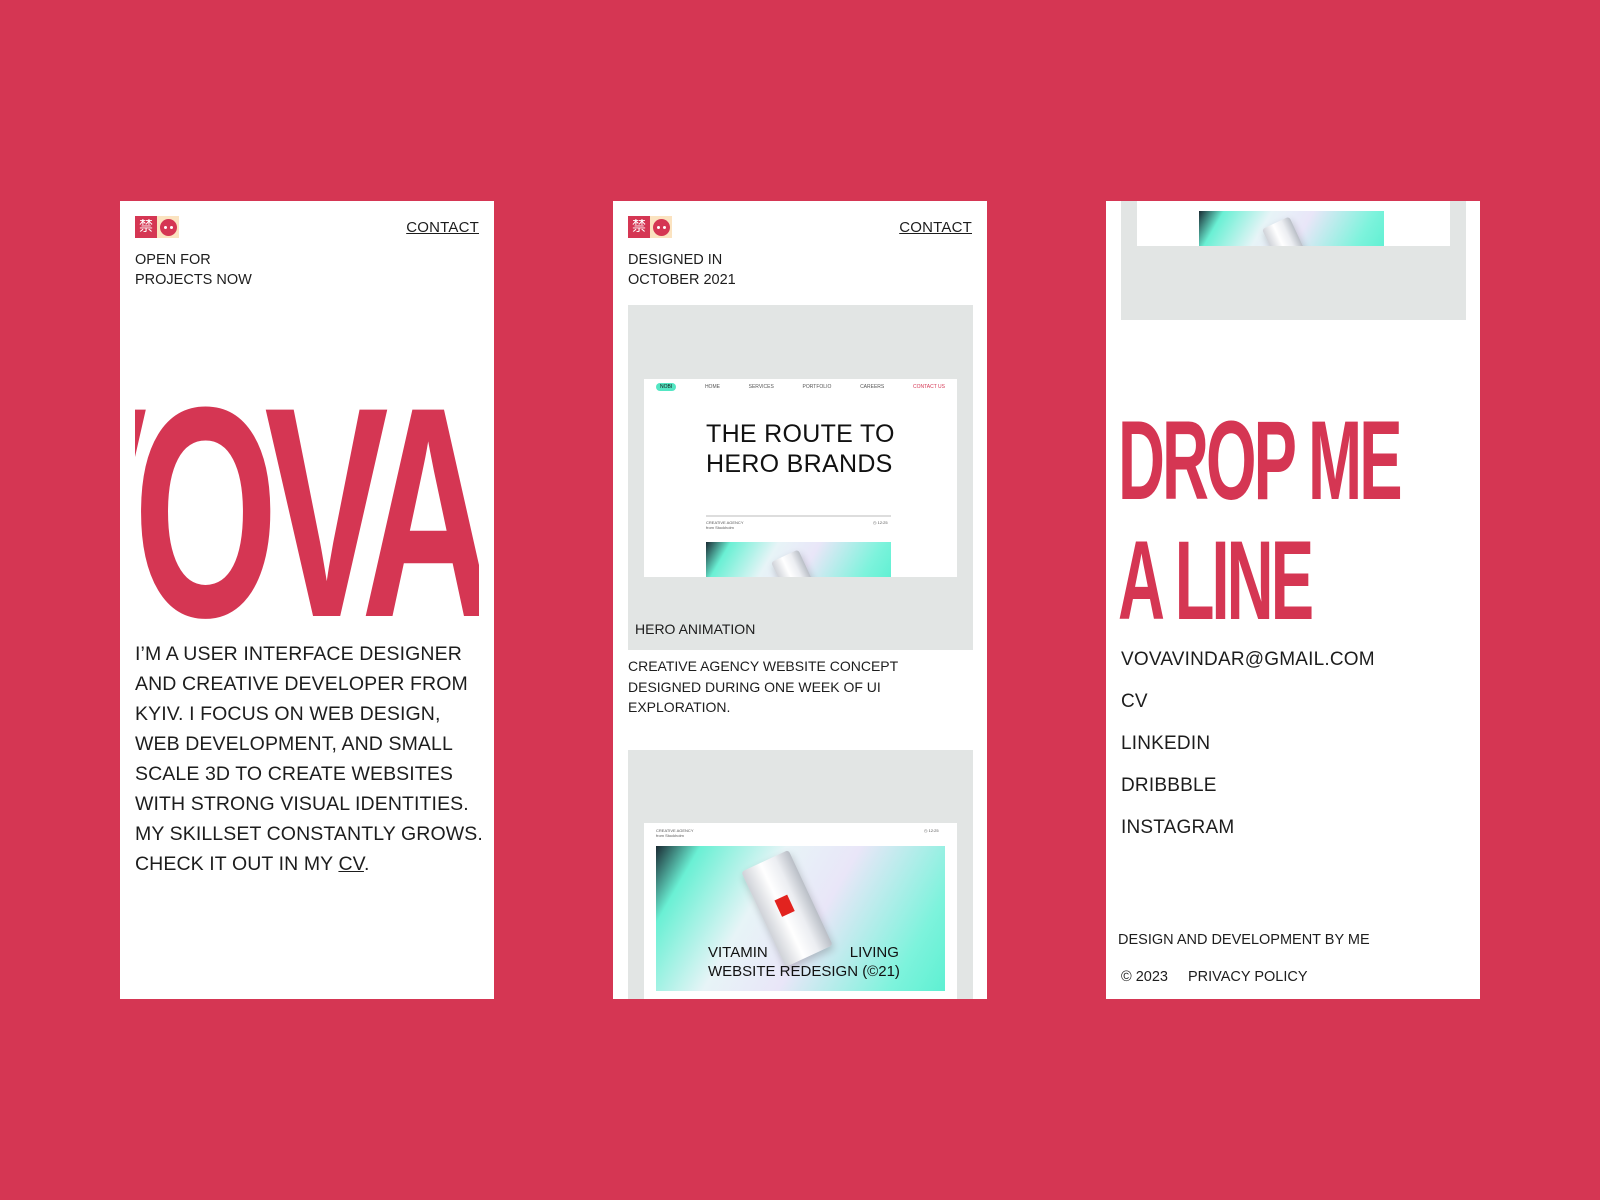  Describe the element at coordinates (695, 629) in the screenshot. I see `project-caption: HERO ANIMATION` at that location.